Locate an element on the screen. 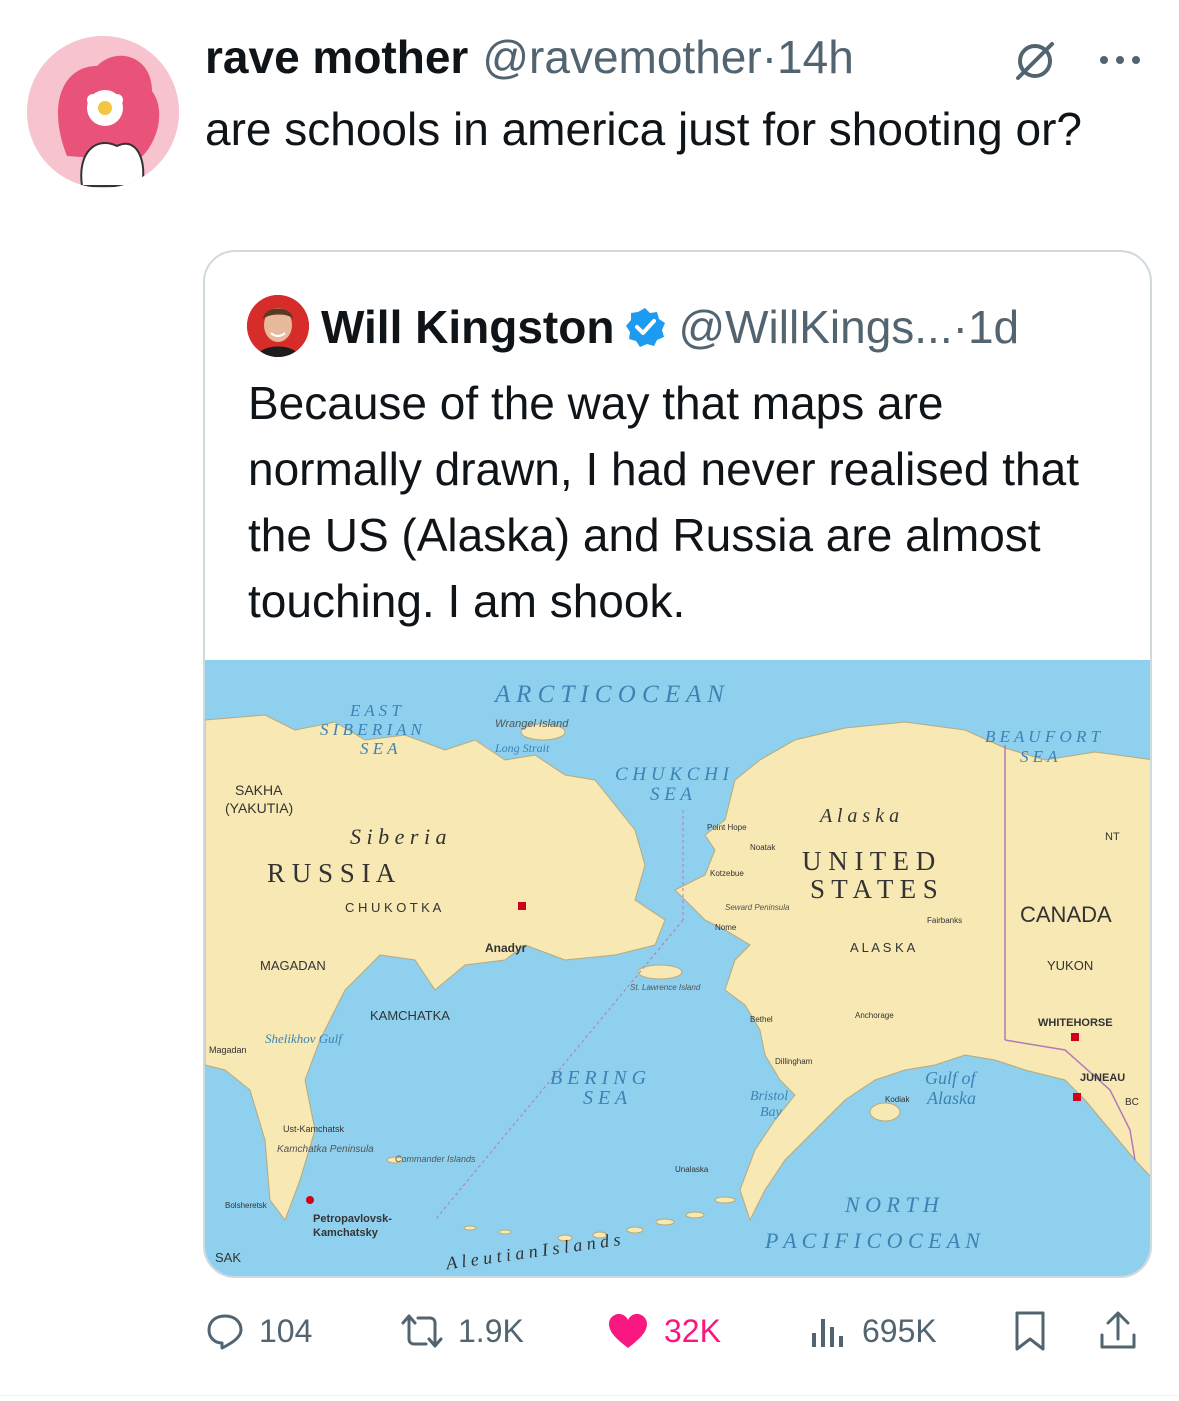 Image resolution: width=1179 pixels, height=1401 pixels. map-label-alaska-region: A l a s k a is located at coordinates (858, 816).